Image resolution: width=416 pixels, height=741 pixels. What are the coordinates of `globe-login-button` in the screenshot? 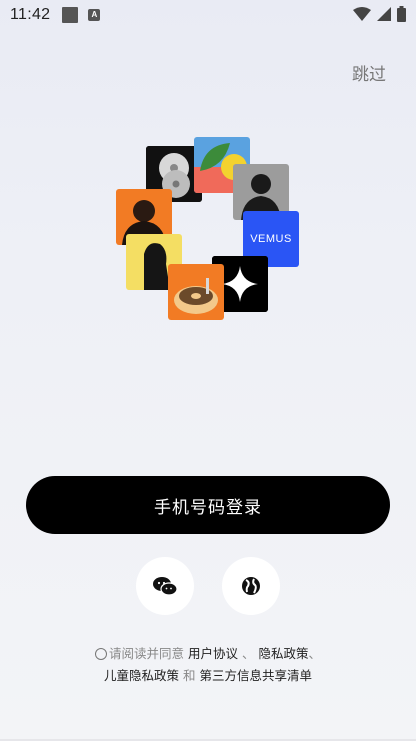 It's located at (251, 586).